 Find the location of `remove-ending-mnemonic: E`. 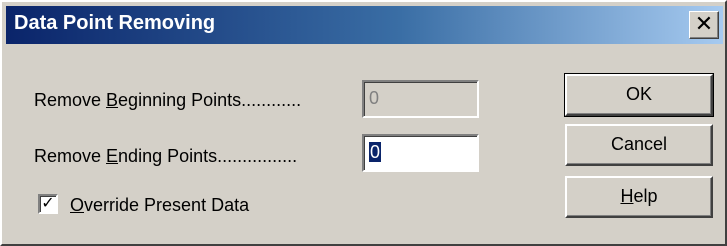

remove-ending-mnemonic: E is located at coordinates (112, 156).